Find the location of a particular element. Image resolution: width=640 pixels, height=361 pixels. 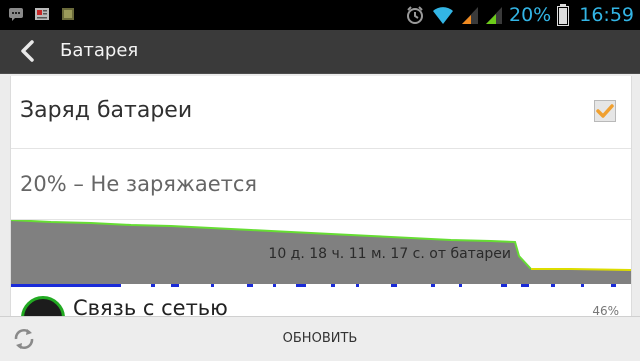

bottom-bar: ОБНОВИТЬ is located at coordinates (320, 338).